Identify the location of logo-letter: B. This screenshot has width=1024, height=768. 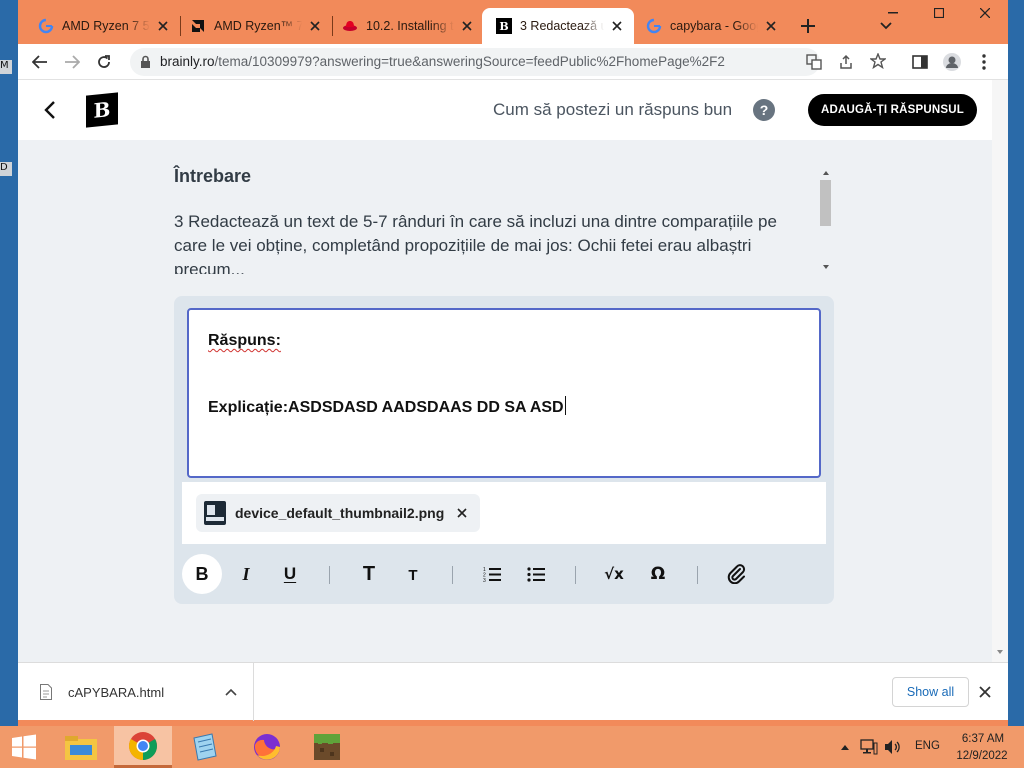
(102, 110).